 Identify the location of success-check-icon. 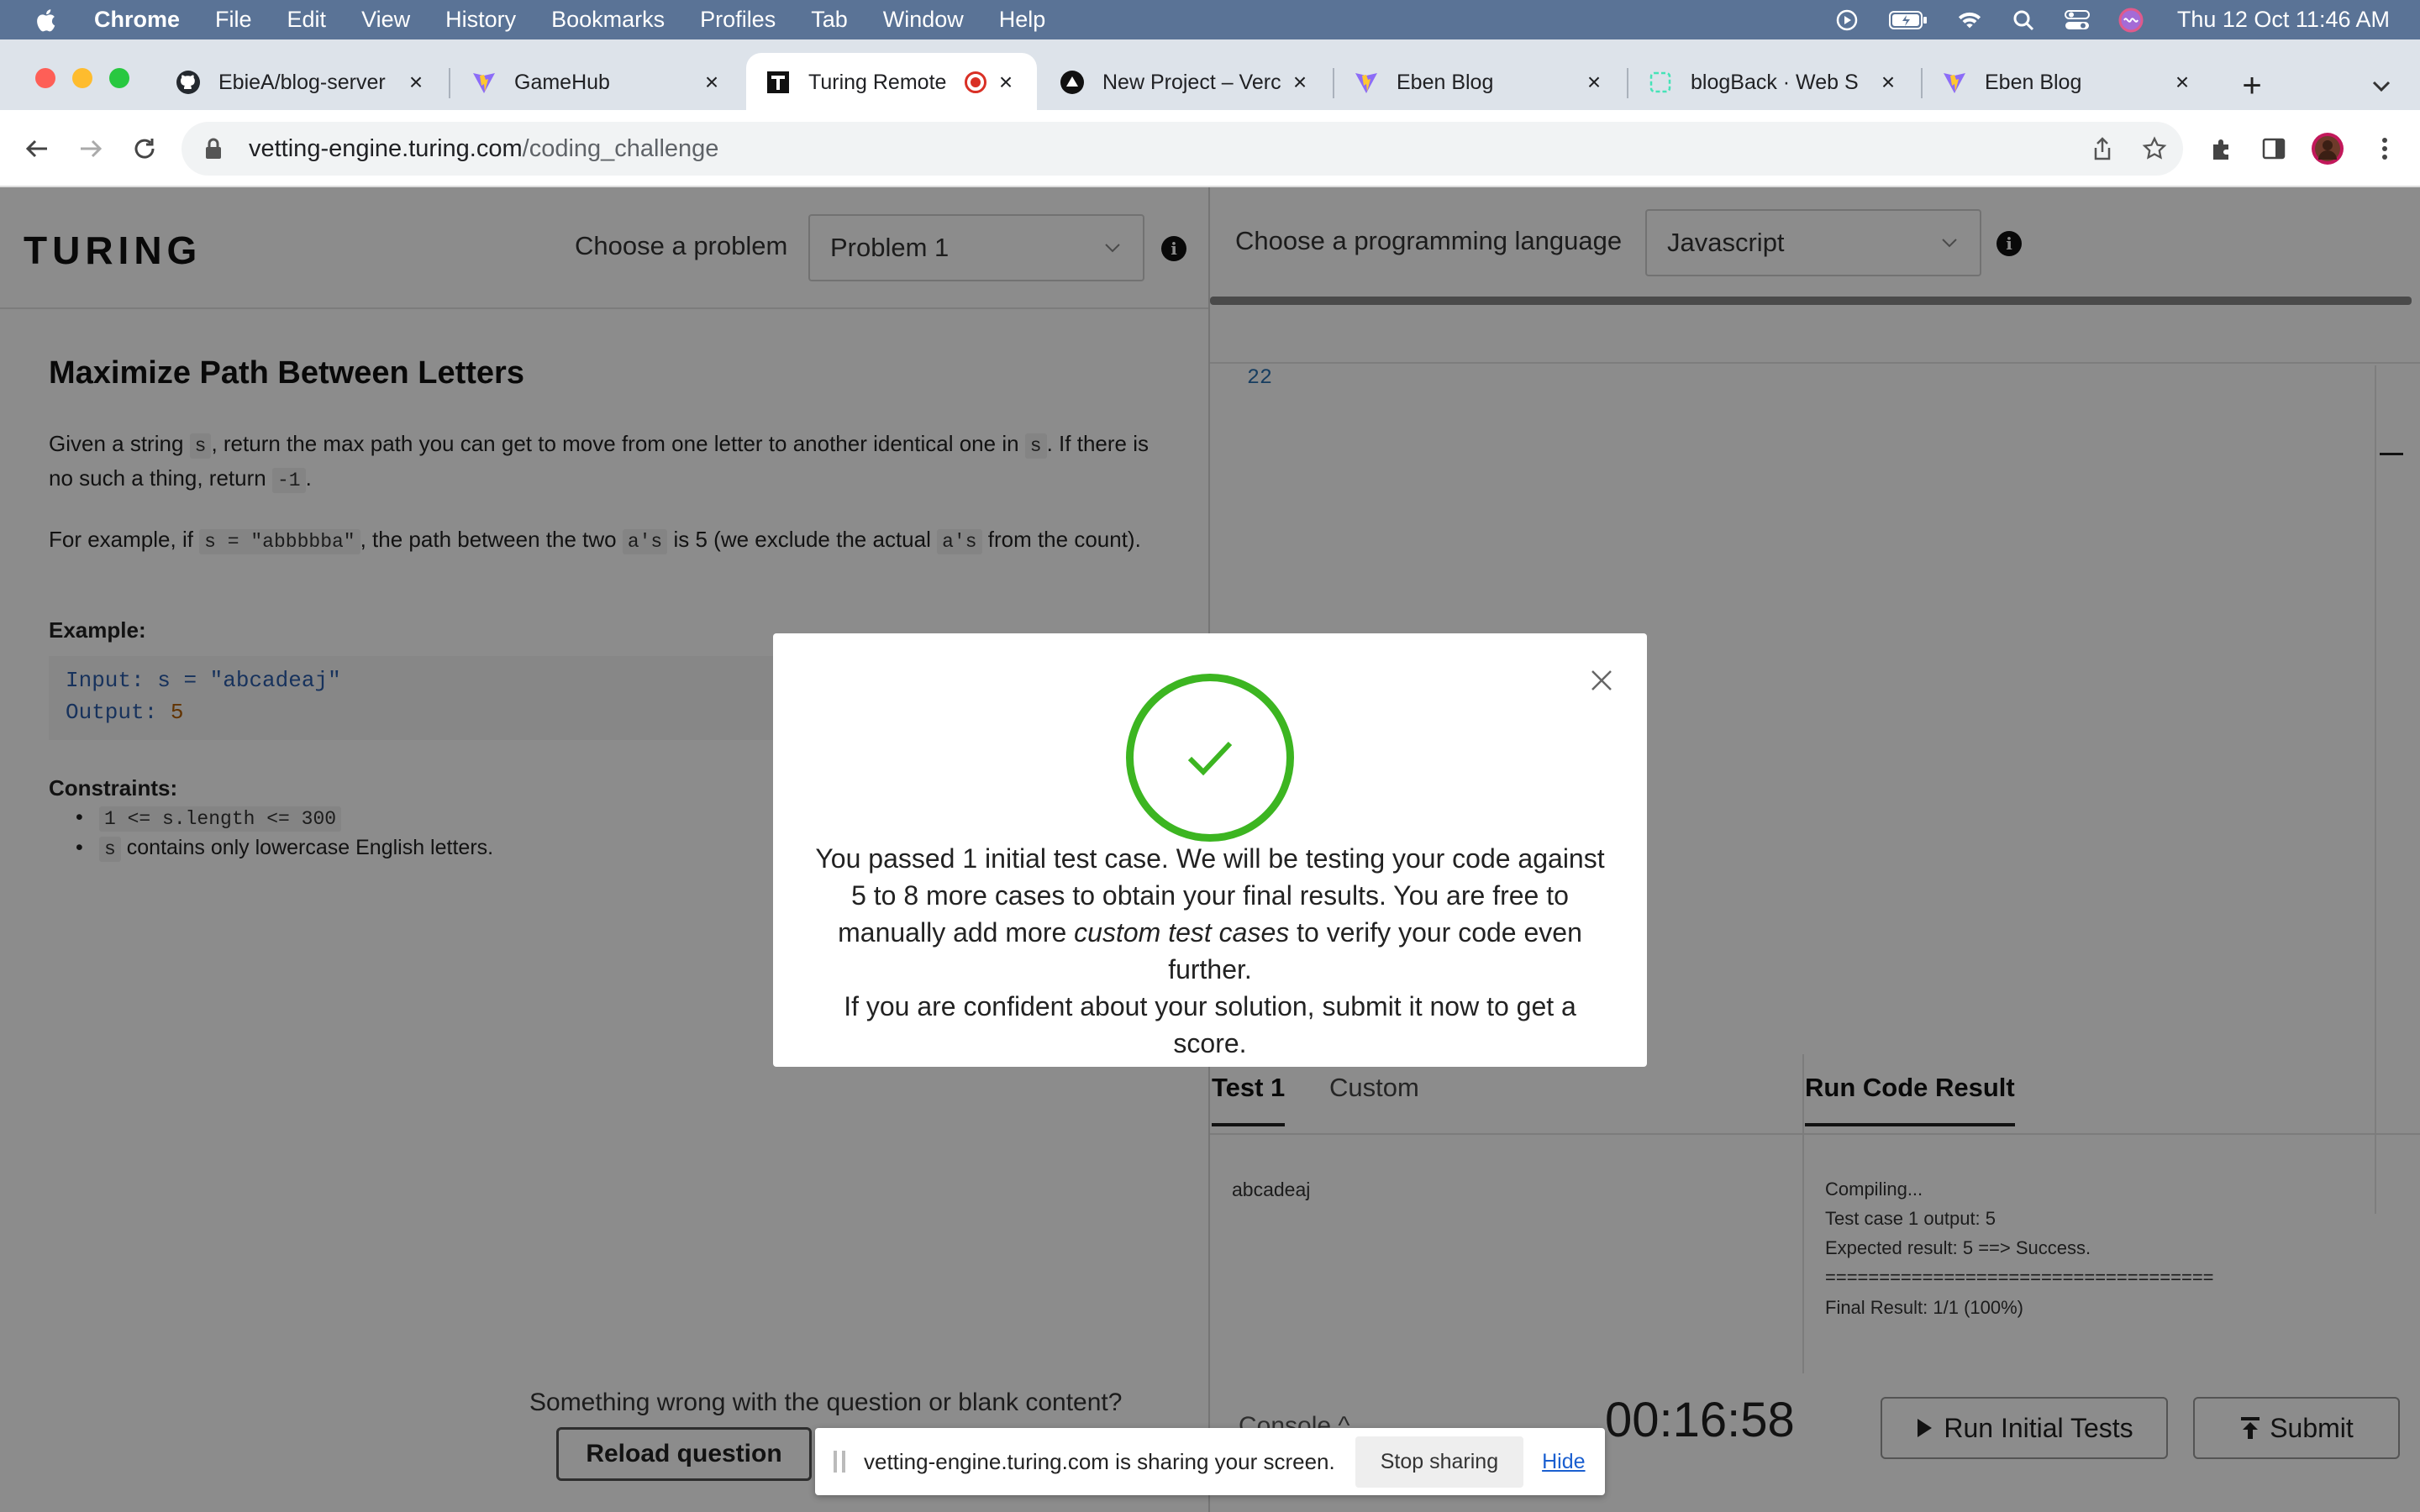
(1210, 758).